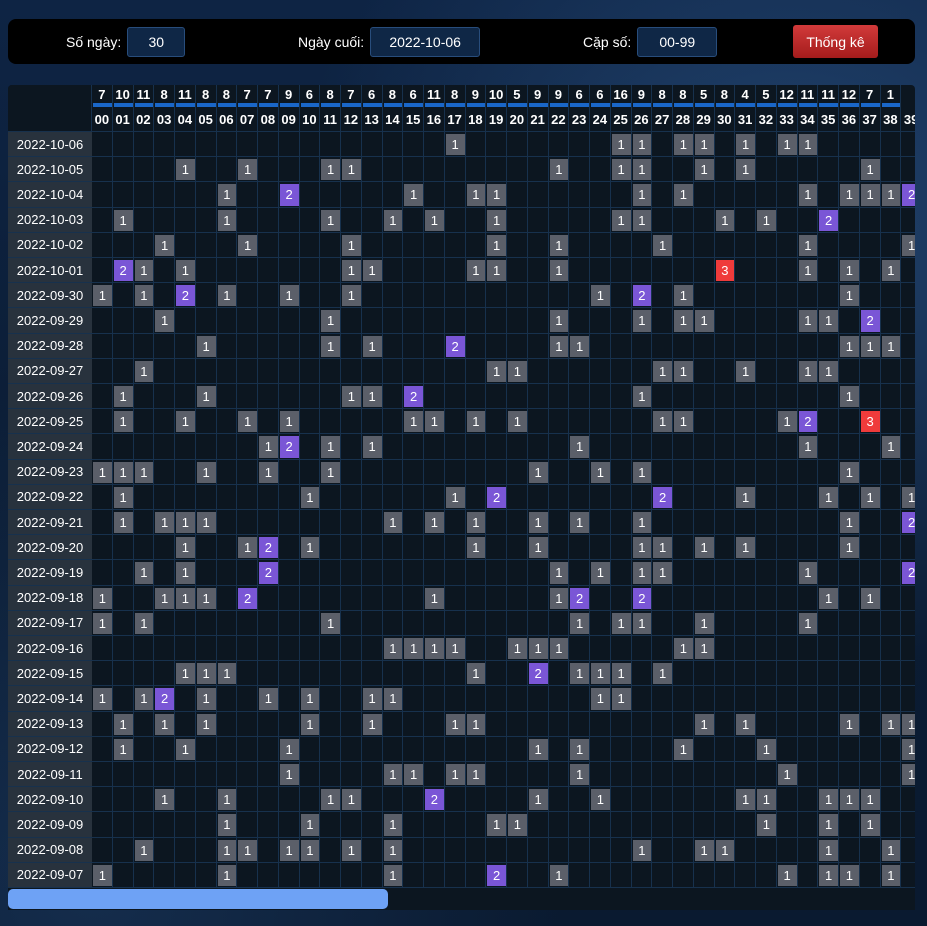  Describe the element at coordinates (50, 271) in the screenshot. I see `row-date: 2022-10-01` at that location.